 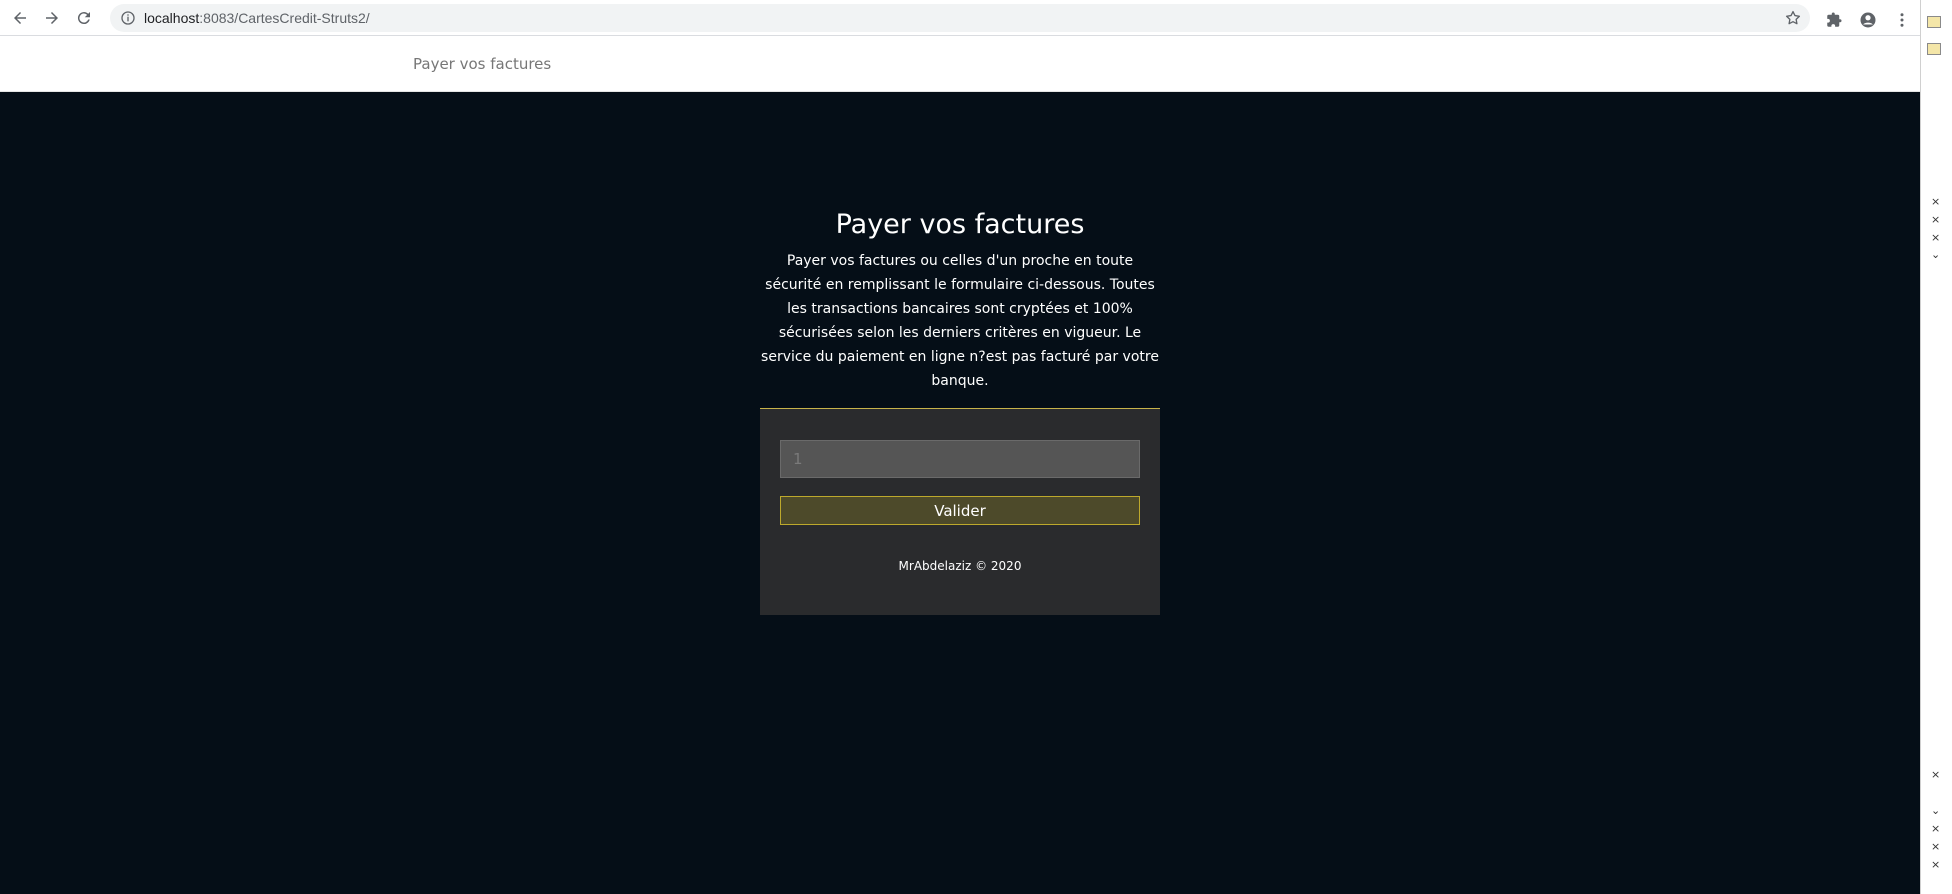 What do you see at coordinates (1934, 49) in the screenshot?
I see `package-icon` at bounding box center [1934, 49].